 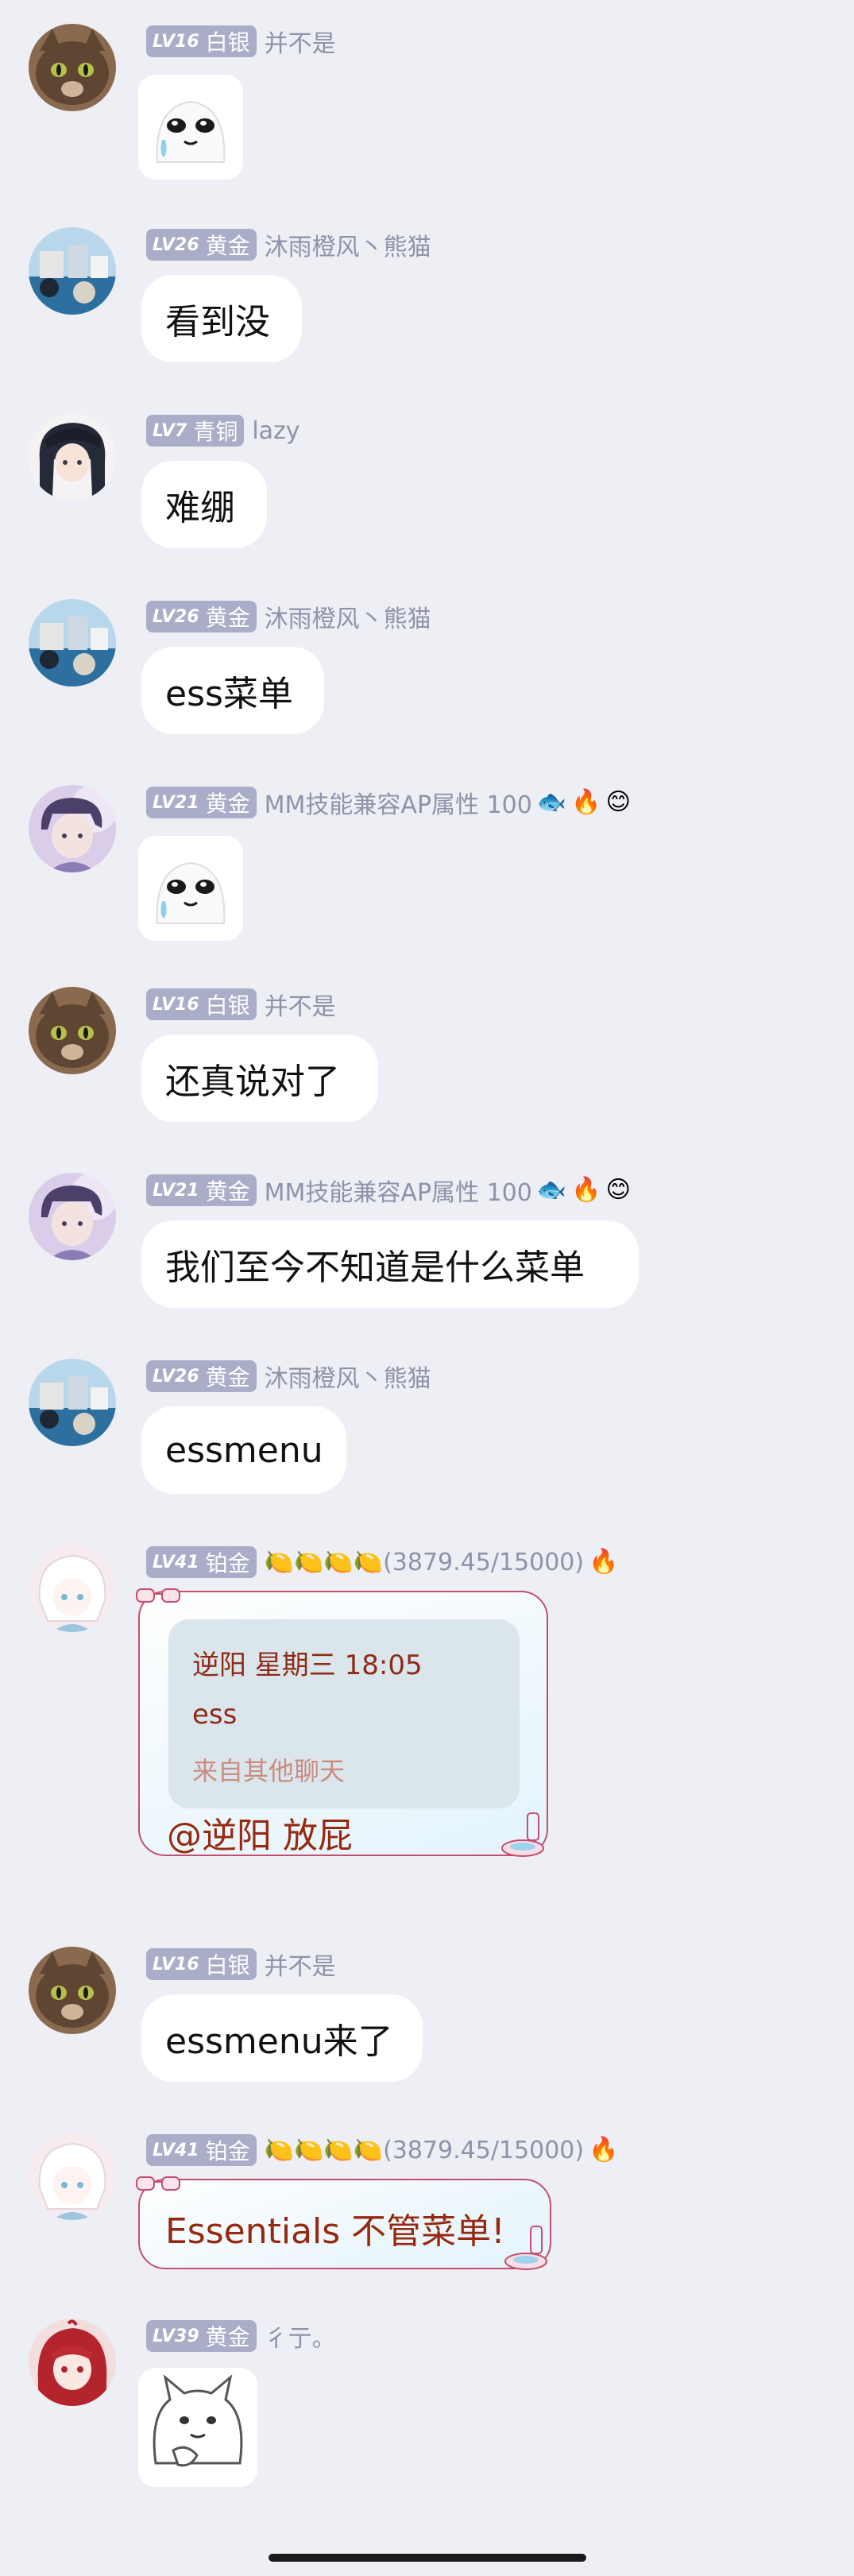 I want to click on chat-message: LV21 黄金 MM技能兼容AP属性 100 🐟 🔥 😊 我们至今不知道是什么菜单, so click(x=427, y=1249).